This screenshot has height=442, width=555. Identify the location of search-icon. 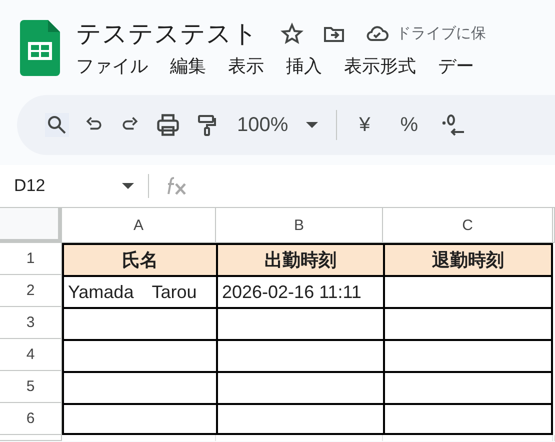
(57, 125).